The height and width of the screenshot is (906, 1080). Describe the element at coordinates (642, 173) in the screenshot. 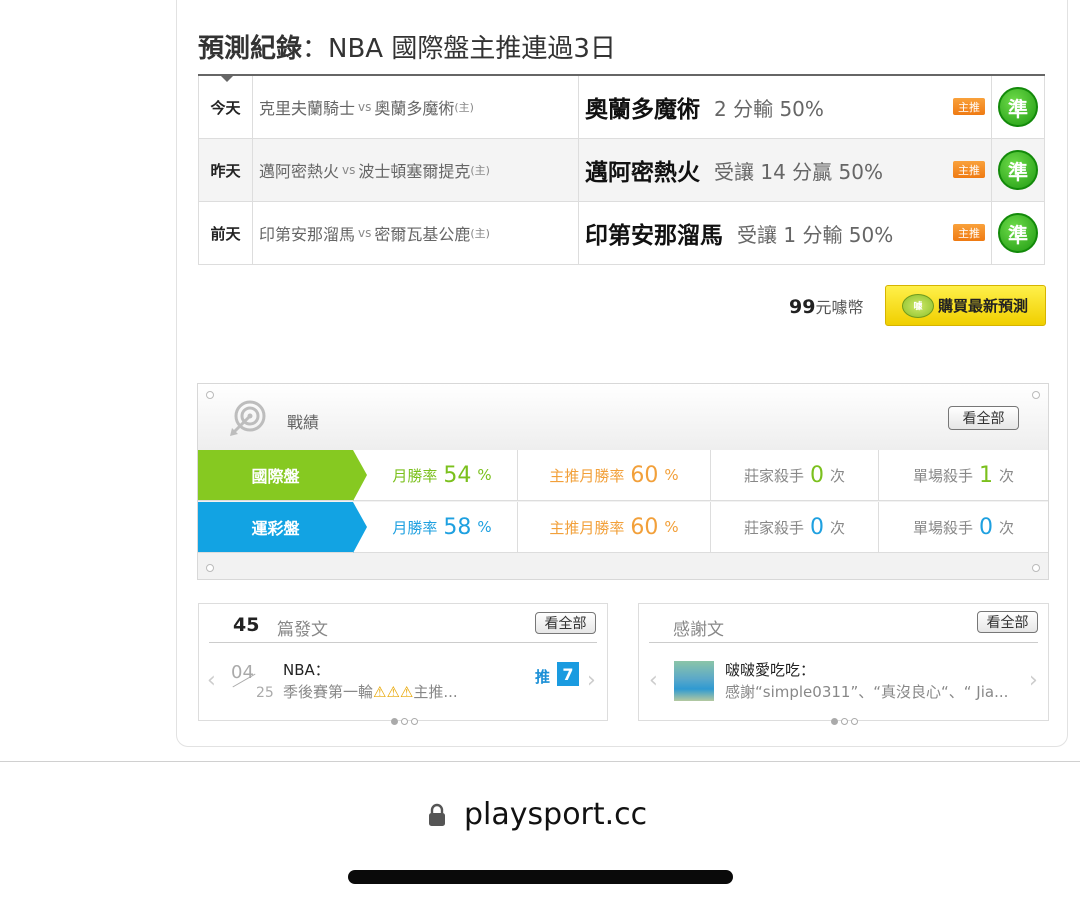

I see `pick-team: 邁阿密熱火` at that location.